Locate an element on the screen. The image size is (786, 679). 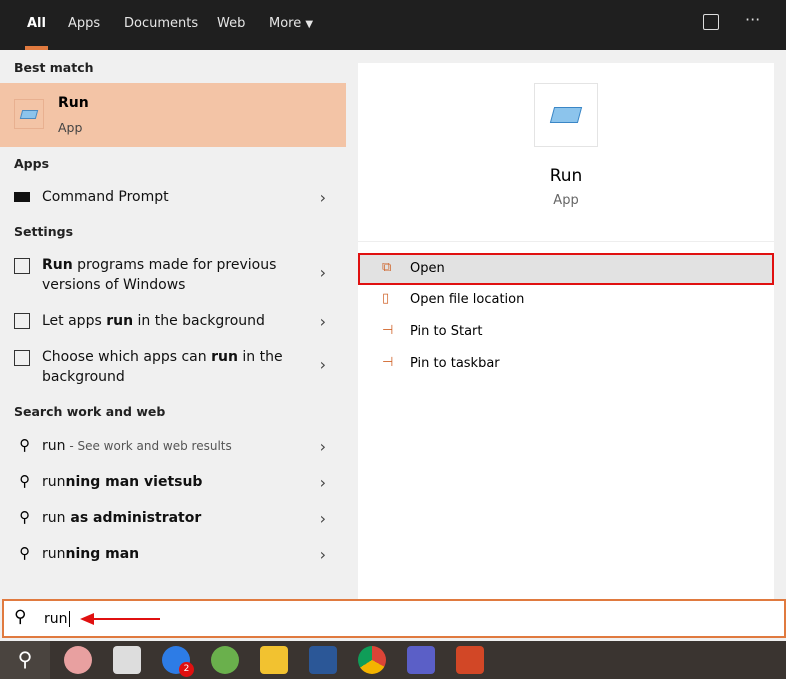
top-bar: All Apps Documents Web More ▼ ··· is located at coordinates (393, 25).